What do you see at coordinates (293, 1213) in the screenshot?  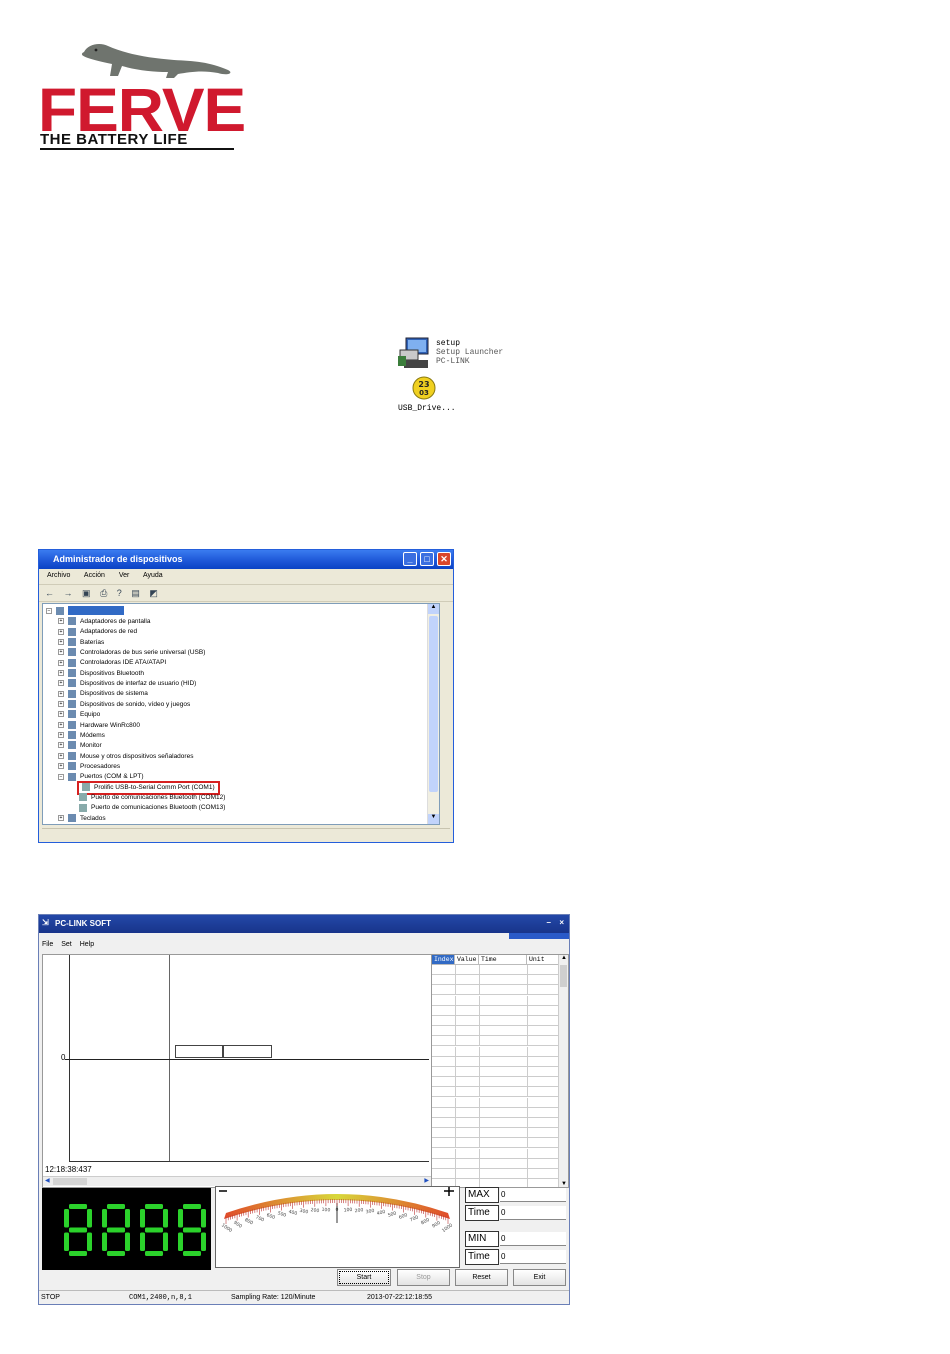 I see `gauge-tick-label: 400` at bounding box center [293, 1213].